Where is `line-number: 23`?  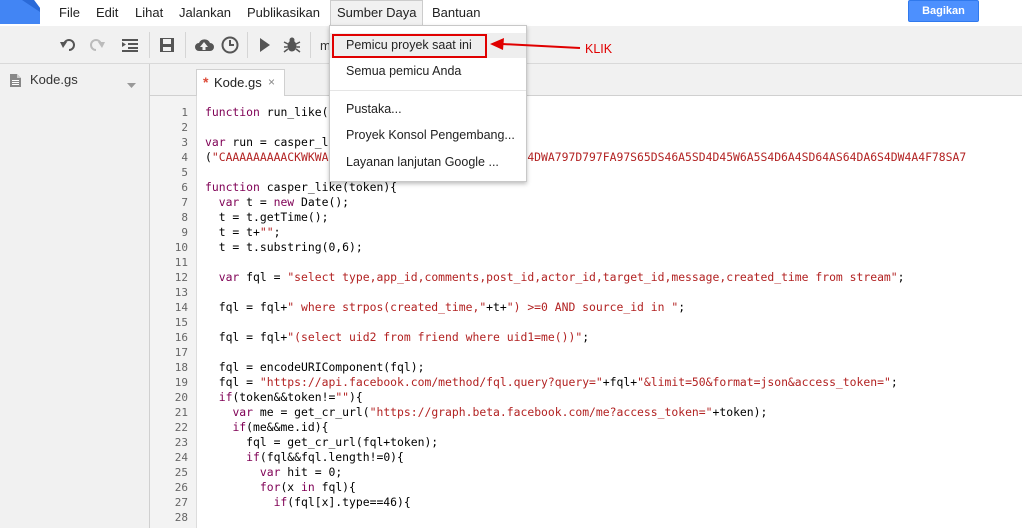
line-number: 23 is located at coordinates (181, 442).